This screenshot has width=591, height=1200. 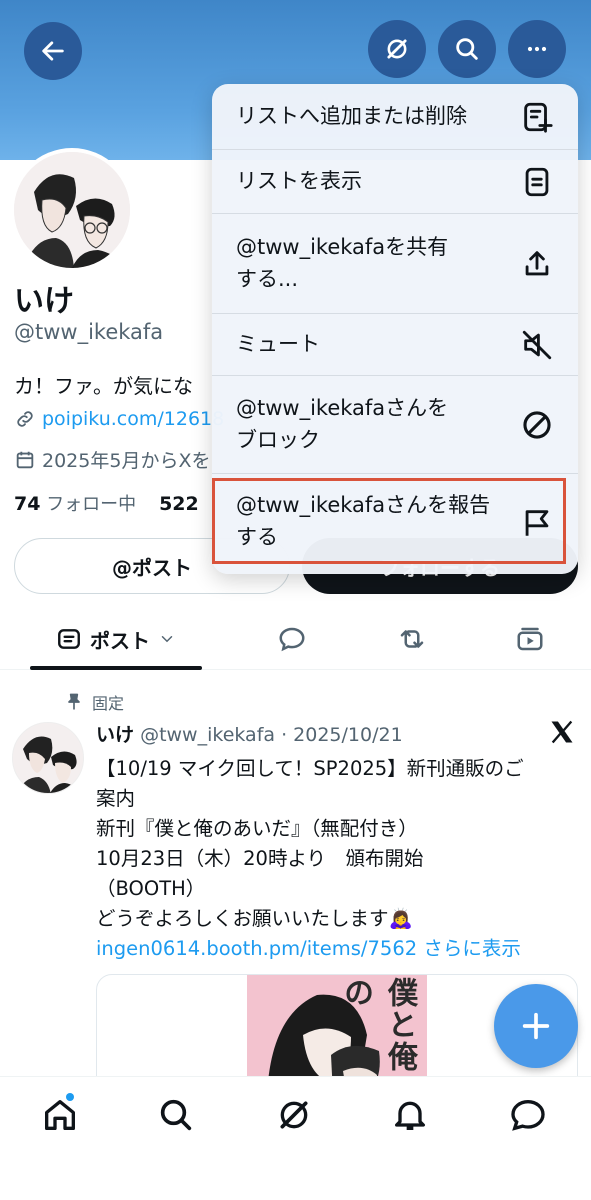 I want to click on search-button, so click(x=467, y=49).